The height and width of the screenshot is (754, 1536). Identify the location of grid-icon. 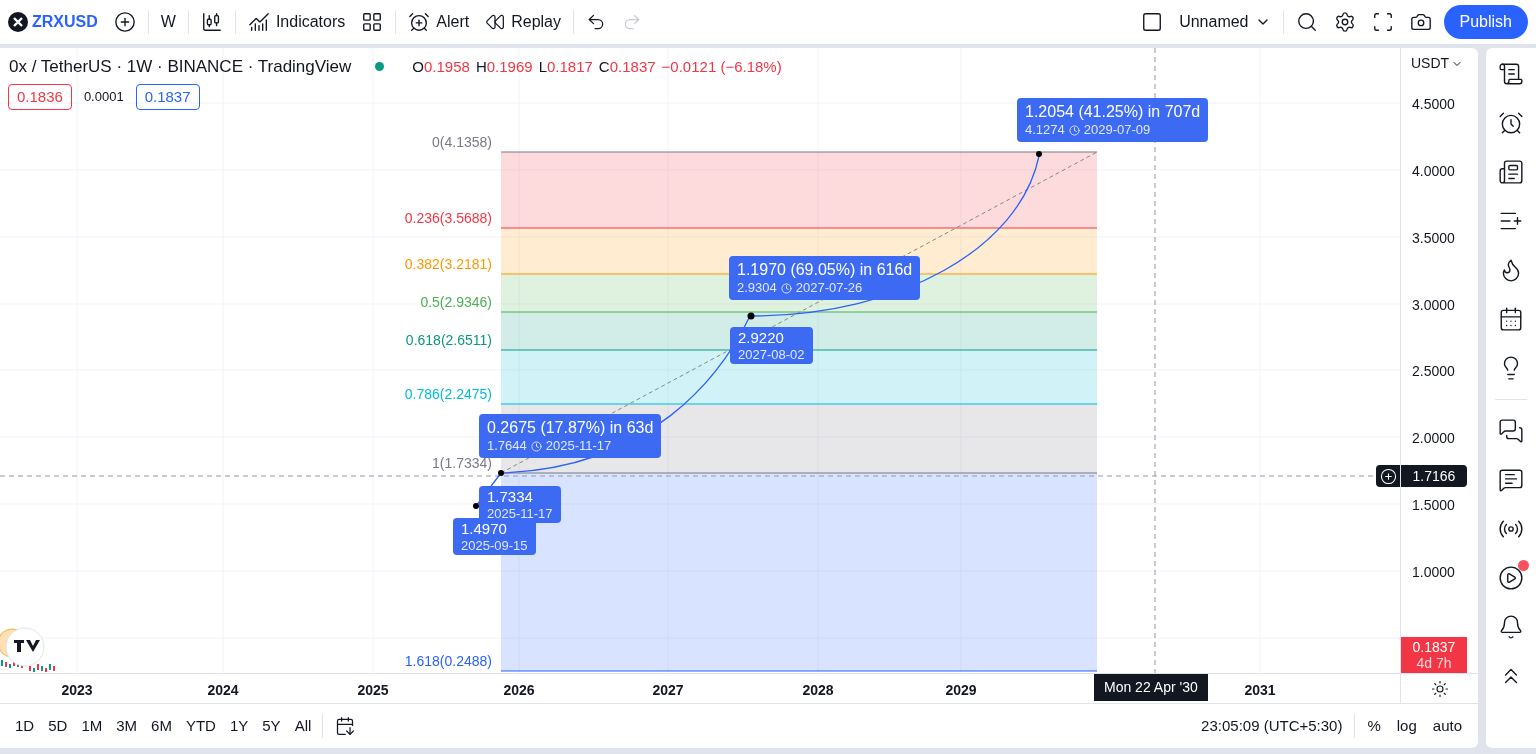
(372, 22).